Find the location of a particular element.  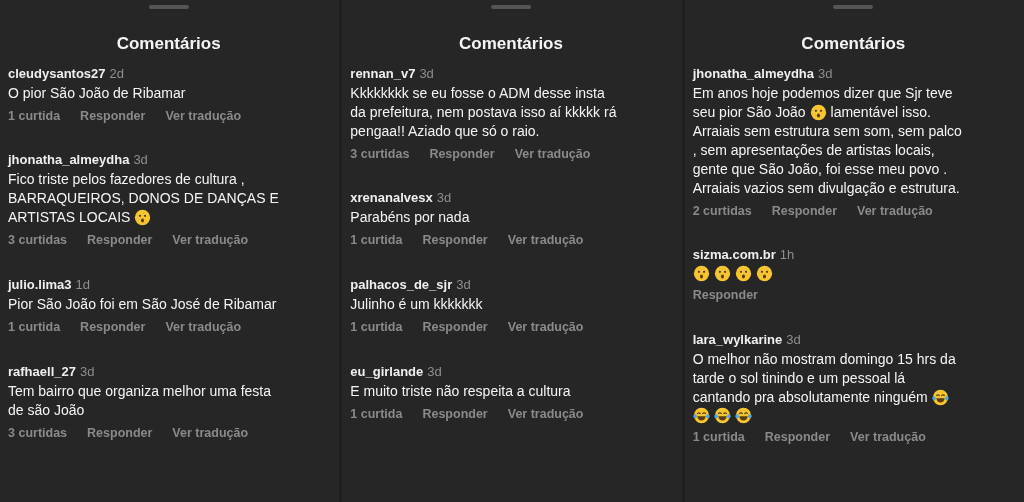

username: palhacos_de_sjr is located at coordinates (401, 284).